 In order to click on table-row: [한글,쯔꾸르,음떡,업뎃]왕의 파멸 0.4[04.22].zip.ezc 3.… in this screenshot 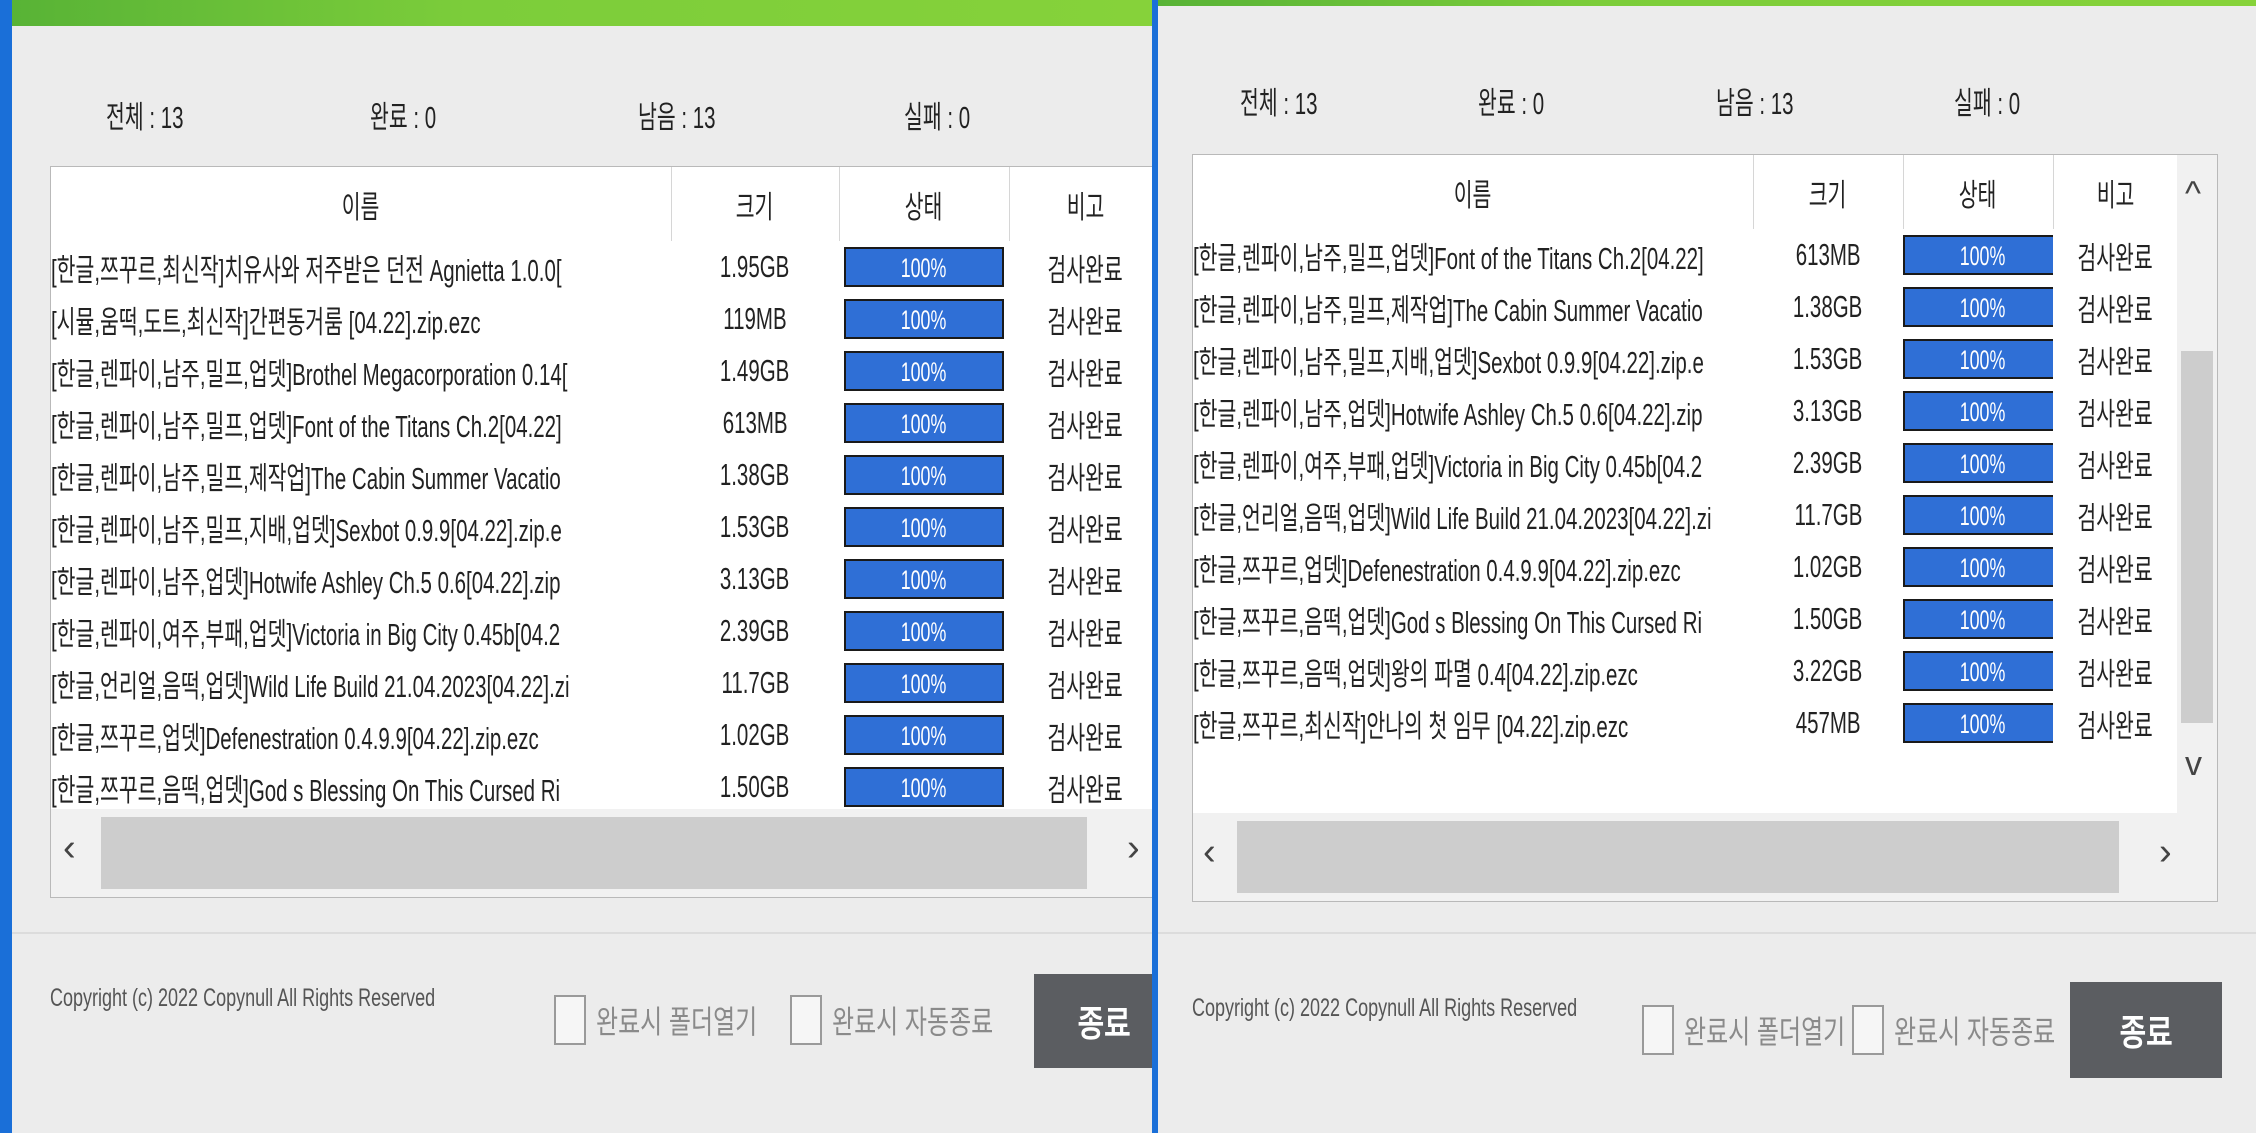, I will do `click(1685, 671)`.